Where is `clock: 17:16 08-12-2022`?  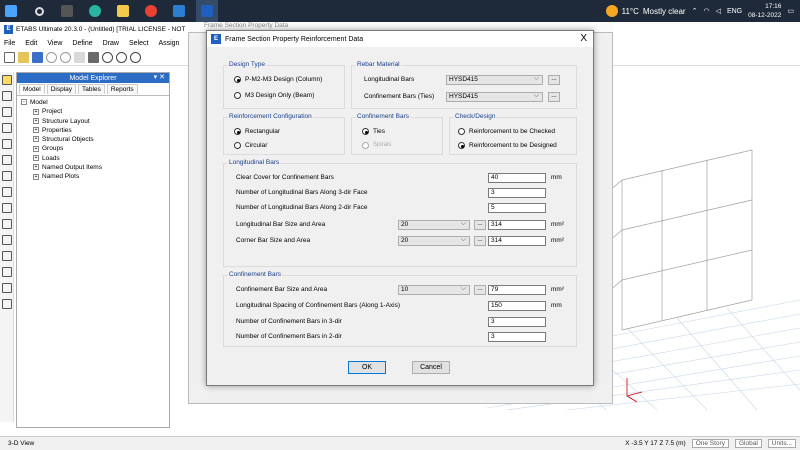
clock: 17:16 08-12-2022 is located at coordinates (764, 11).